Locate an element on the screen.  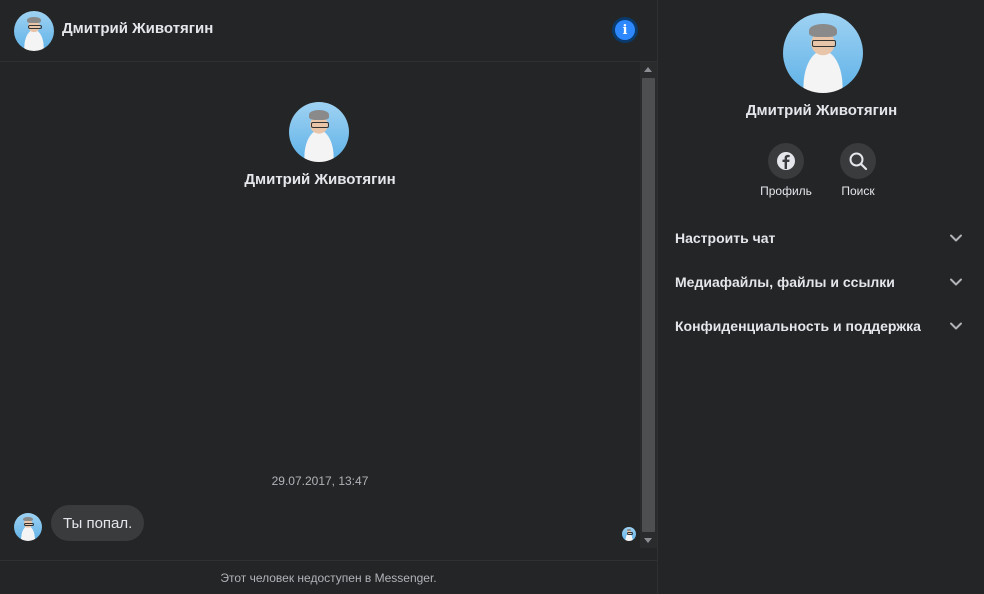
sidebar-contact-name: Дмитрий Животягин is located at coordinates (821, 110).